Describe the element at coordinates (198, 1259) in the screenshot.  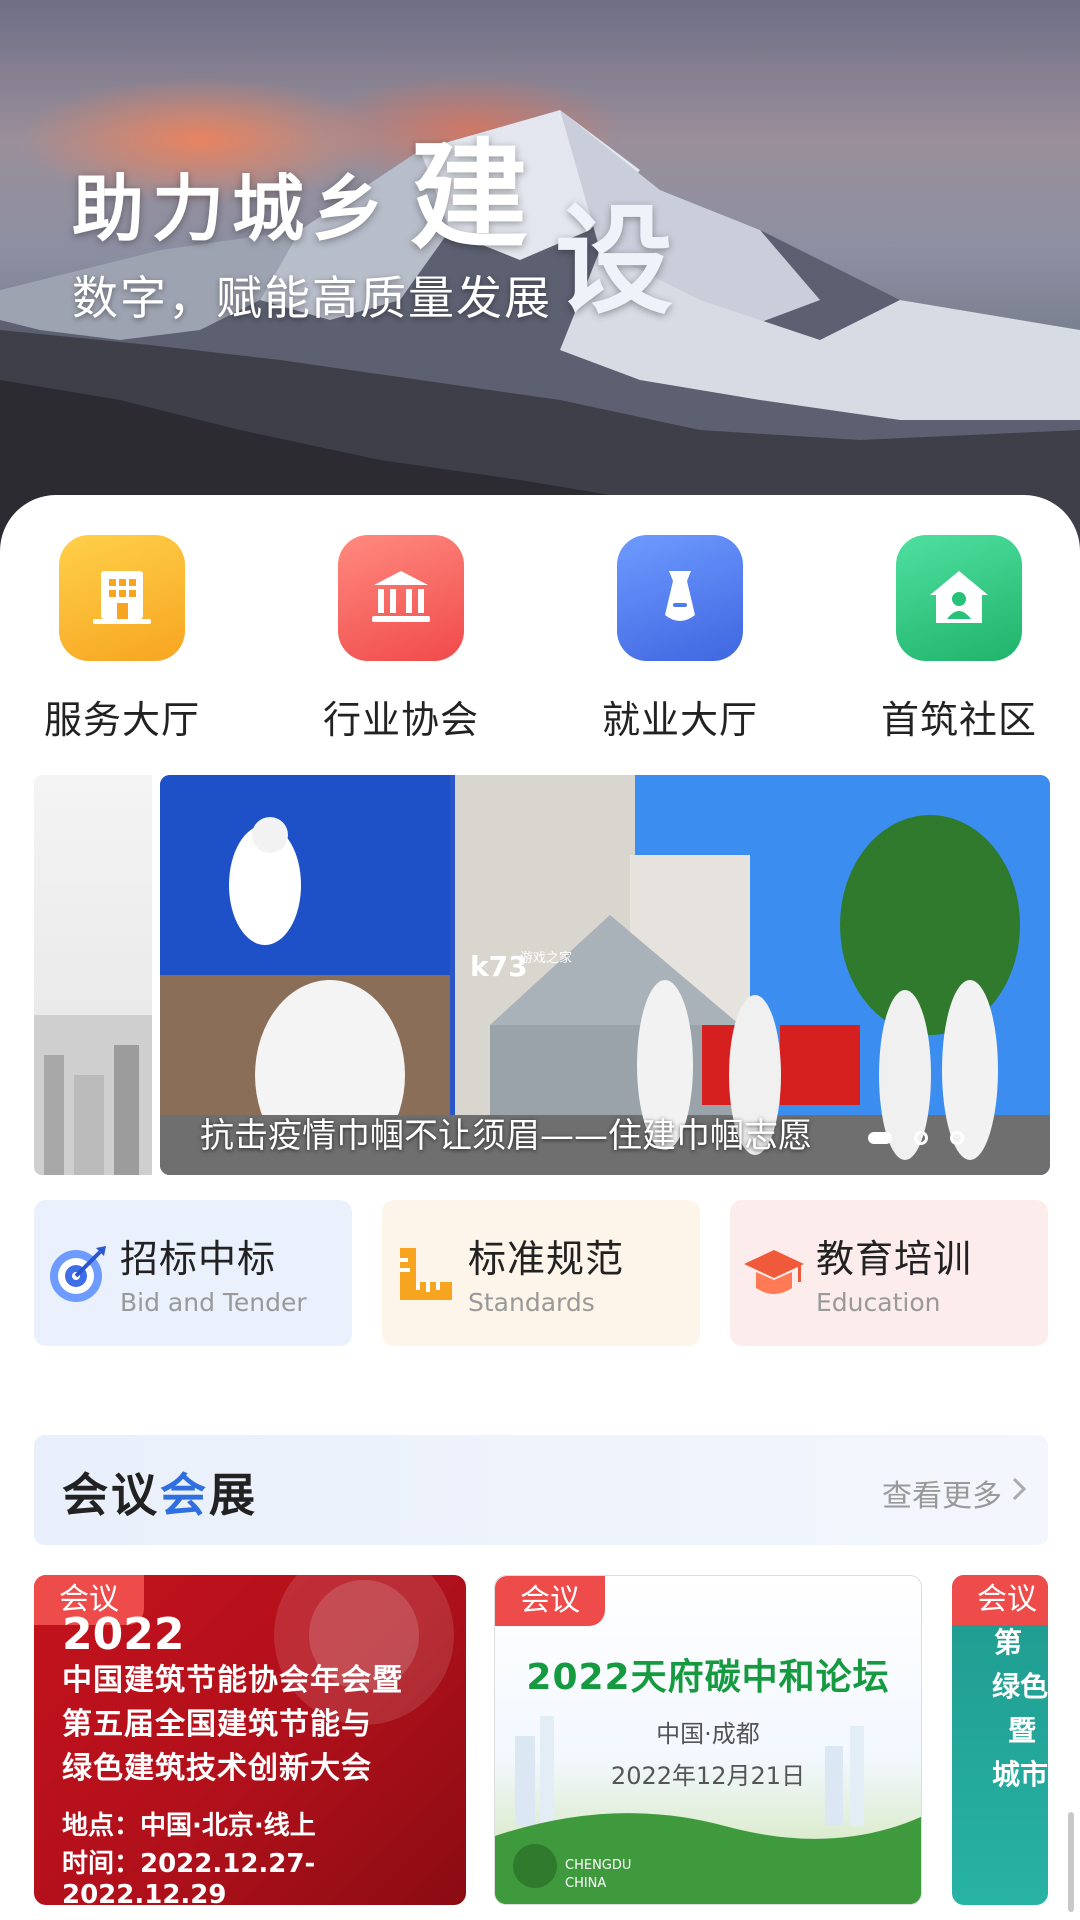
I see `feature-title: 招标中标` at that location.